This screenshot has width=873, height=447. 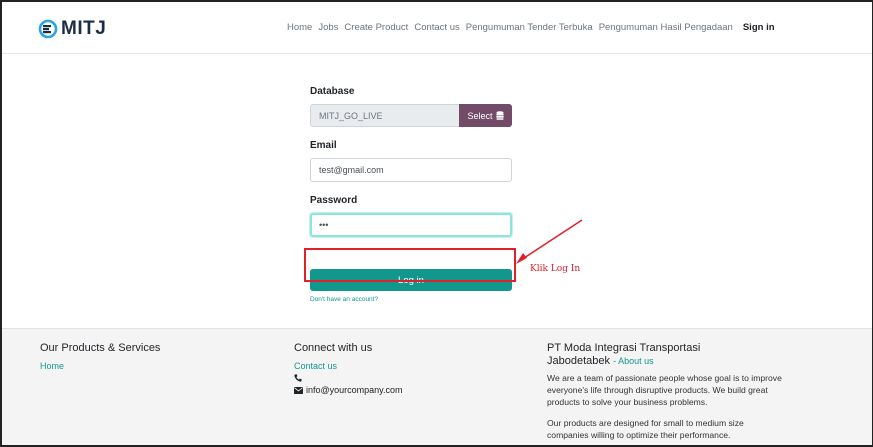 I want to click on nav-home: Home, so click(x=299, y=27).